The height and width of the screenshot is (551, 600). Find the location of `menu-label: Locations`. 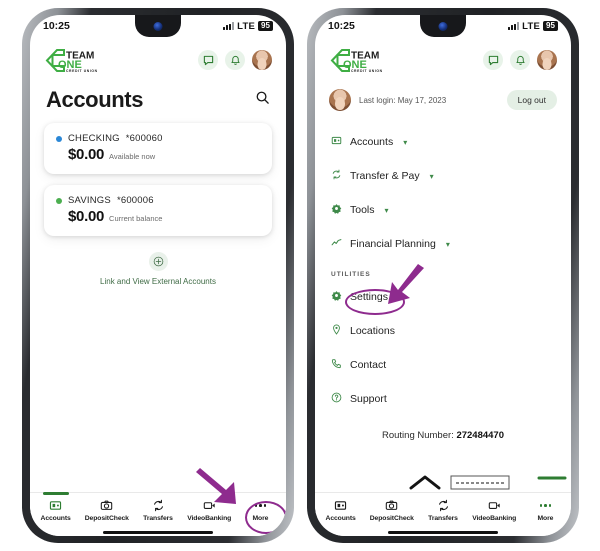

menu-label: Locations is located at coordinates (372, 331).